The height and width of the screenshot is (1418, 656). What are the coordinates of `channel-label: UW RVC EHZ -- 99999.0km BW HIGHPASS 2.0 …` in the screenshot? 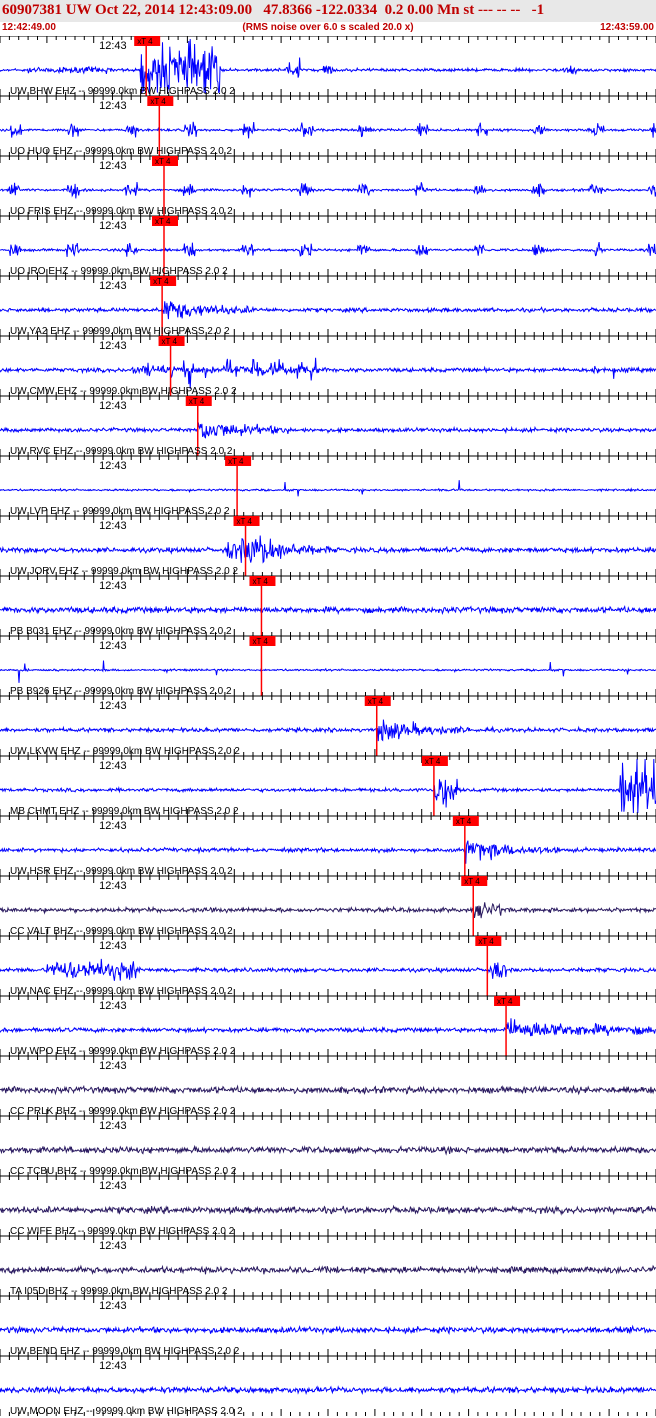 It's located at (121, 451).